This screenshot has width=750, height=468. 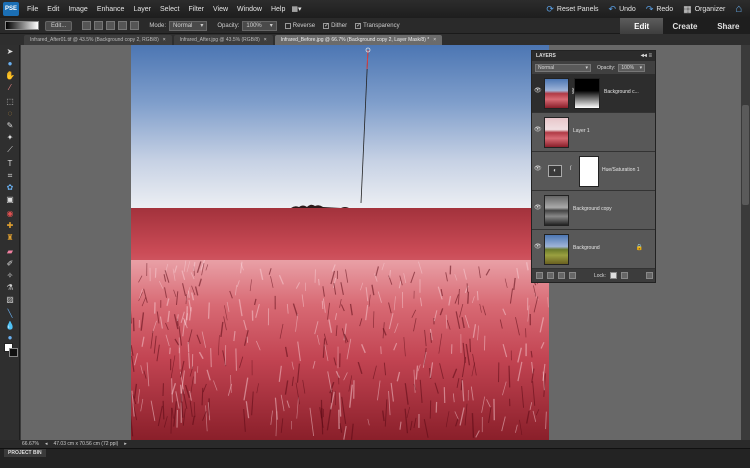 What do you see at coordinates (10, 138) in the screenshot?
I see `magic-wand-tool-icon: ✦` at bounding box center [10, 138].